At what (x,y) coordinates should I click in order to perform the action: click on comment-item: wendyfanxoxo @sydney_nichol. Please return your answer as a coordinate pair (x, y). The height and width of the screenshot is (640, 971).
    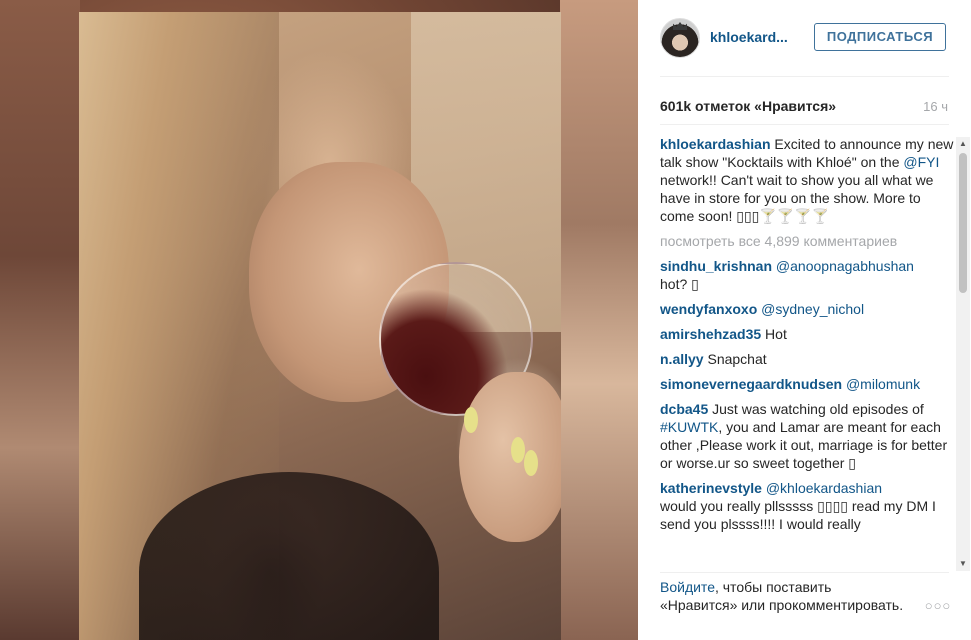
    Looking at the image, I should click on (807, 309).